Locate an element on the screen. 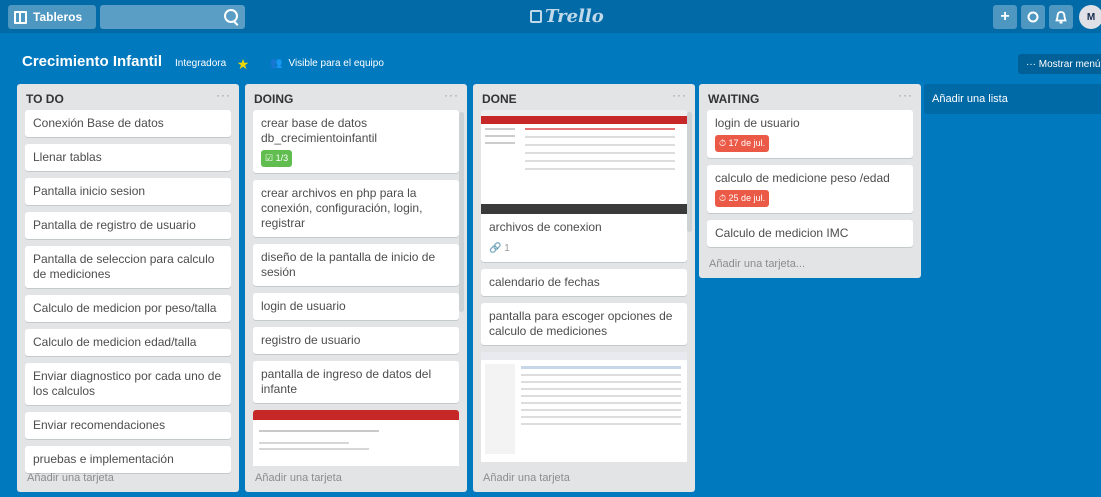 Image resolution: width=1101 pixels, height=497 pixels. logo-text: Trello is located at coordinates (574, 16).